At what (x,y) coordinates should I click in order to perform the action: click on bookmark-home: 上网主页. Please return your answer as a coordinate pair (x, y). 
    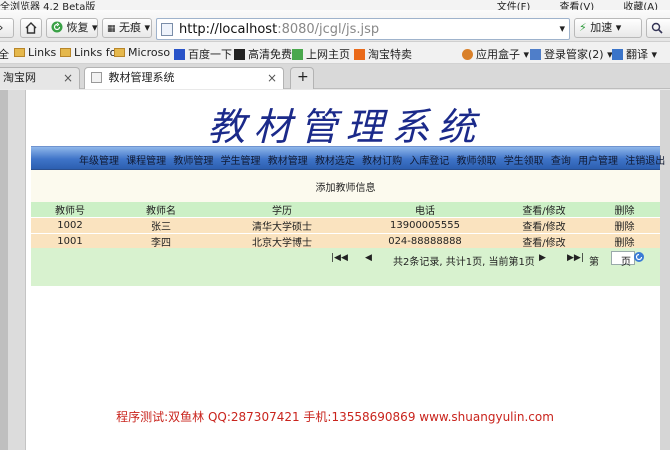
    Looking at the image, I should click on (321, 54).